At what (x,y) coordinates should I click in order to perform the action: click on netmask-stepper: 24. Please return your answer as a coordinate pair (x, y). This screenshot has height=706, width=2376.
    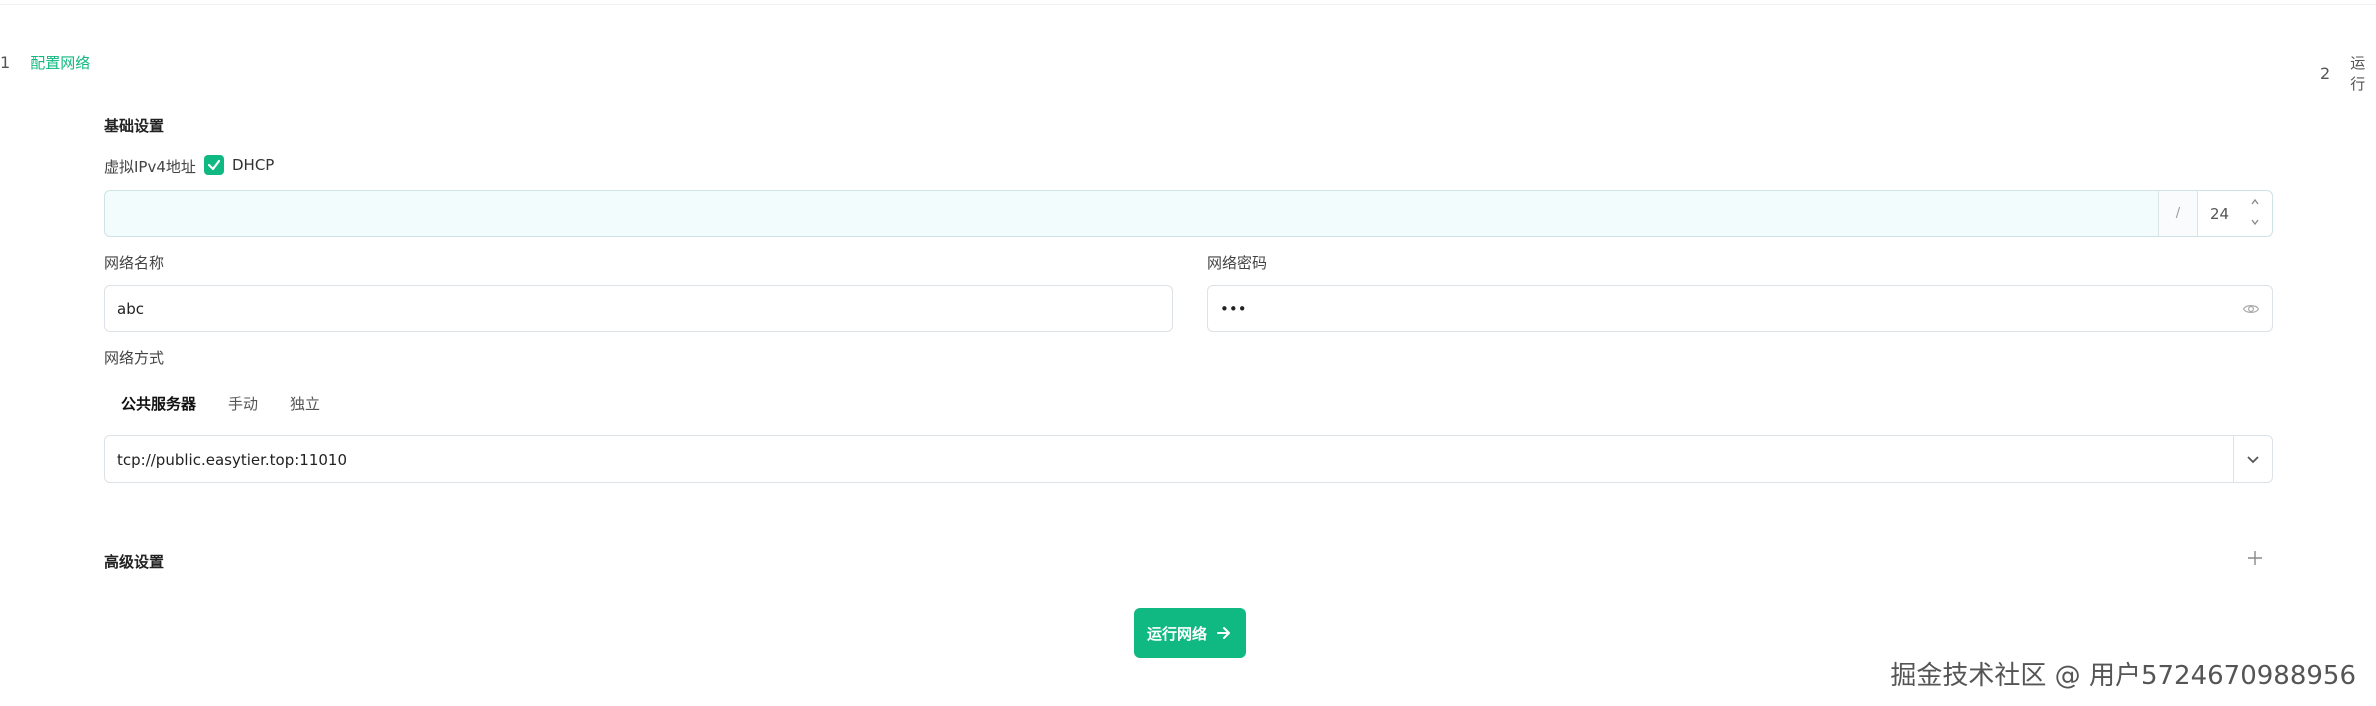
    Looking at the image, I should click on (2235, 213).